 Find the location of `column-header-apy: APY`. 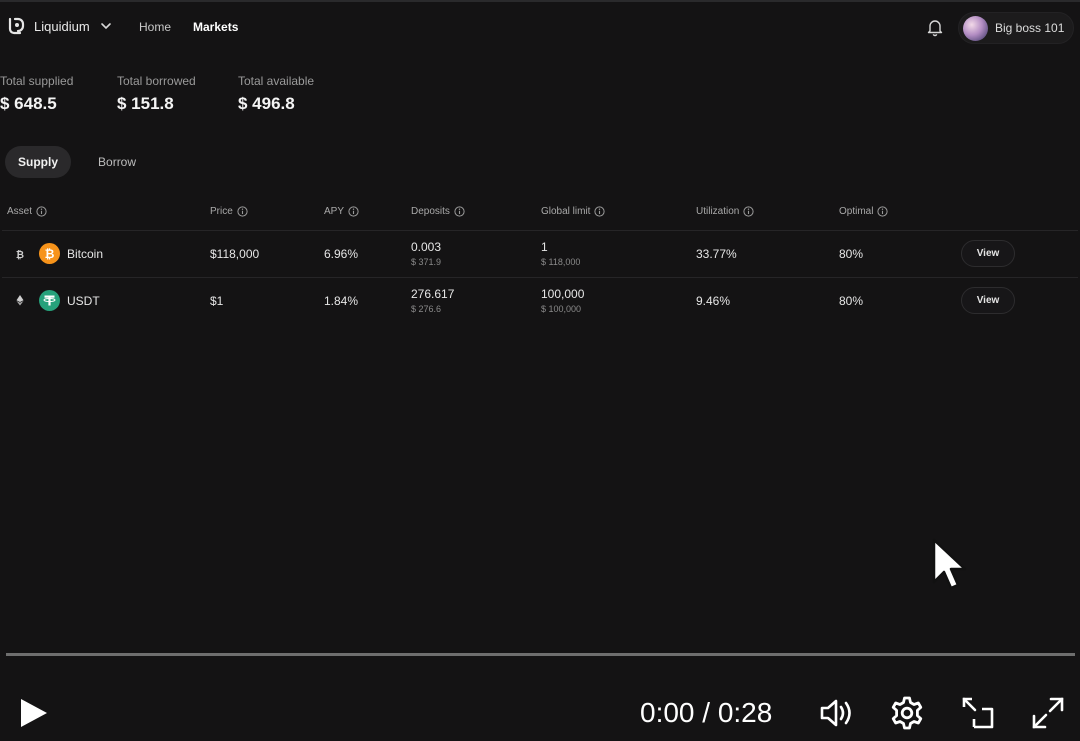

column-header-apy: APY is located at coordinates (341, 211).